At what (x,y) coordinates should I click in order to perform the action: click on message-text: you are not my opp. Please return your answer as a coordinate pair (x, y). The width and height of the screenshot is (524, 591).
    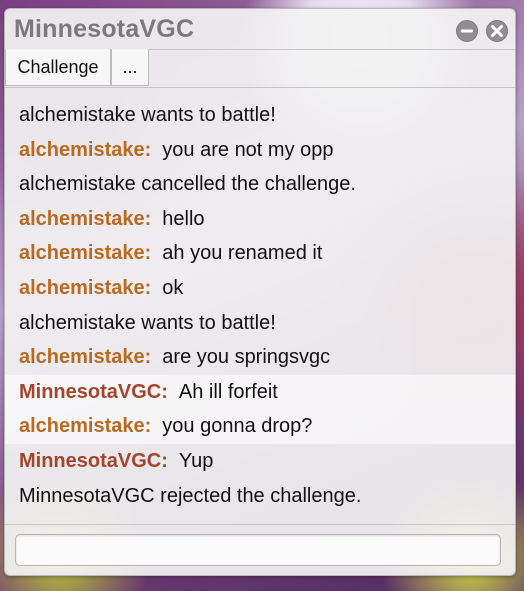
    Looking at the image, I should click on (248, 149).